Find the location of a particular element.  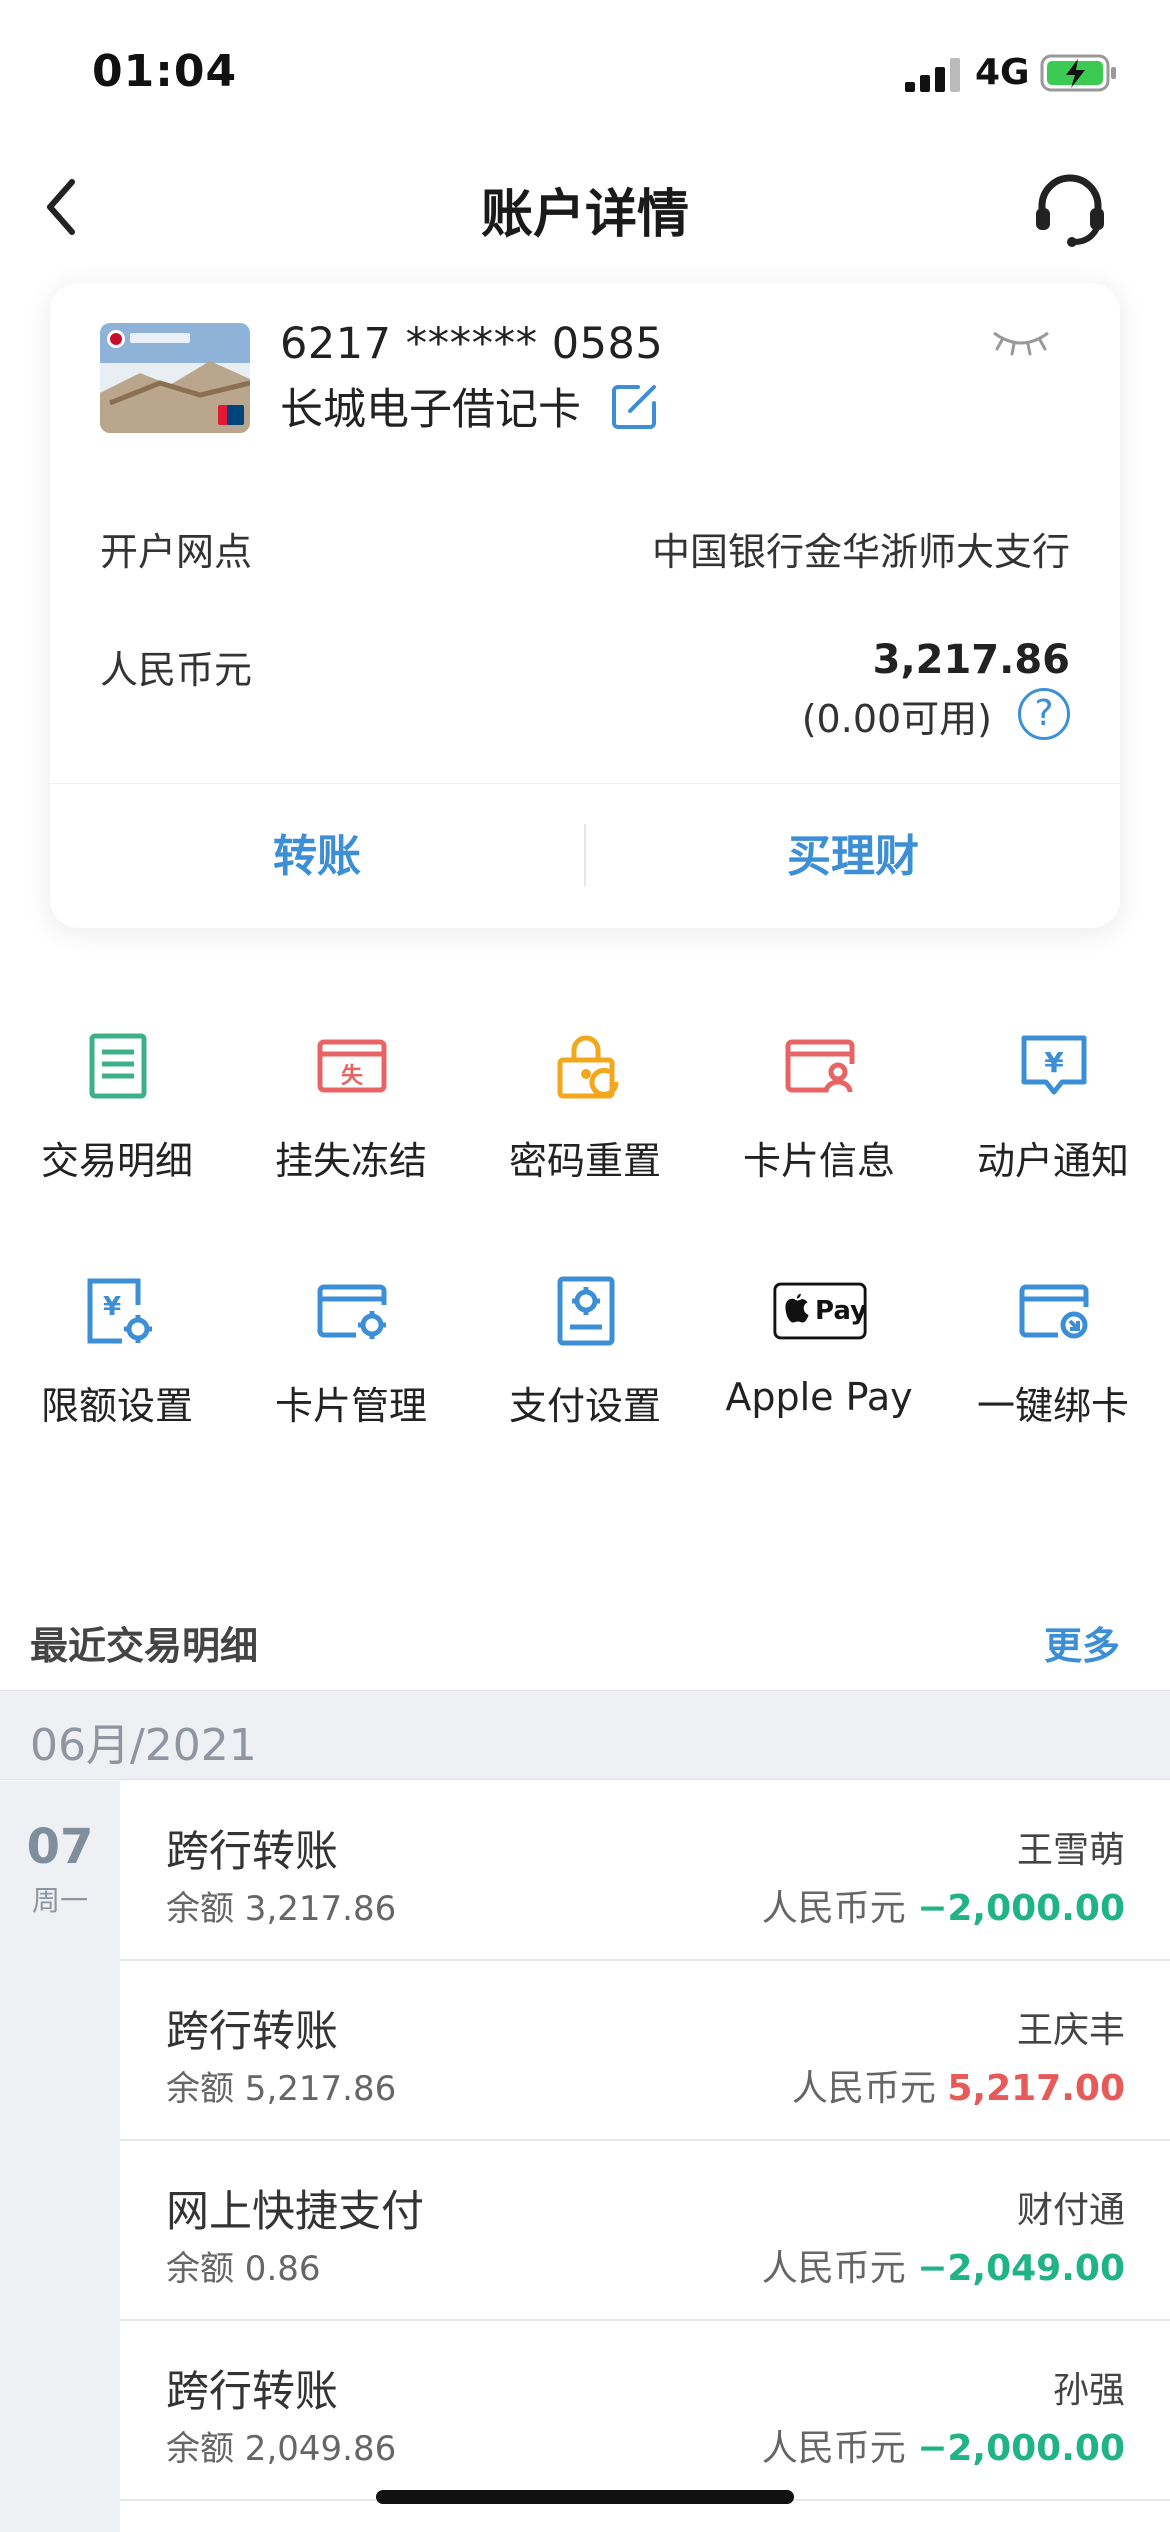

transaction-party: 财付通 is located at coordinates (1070, 2210).